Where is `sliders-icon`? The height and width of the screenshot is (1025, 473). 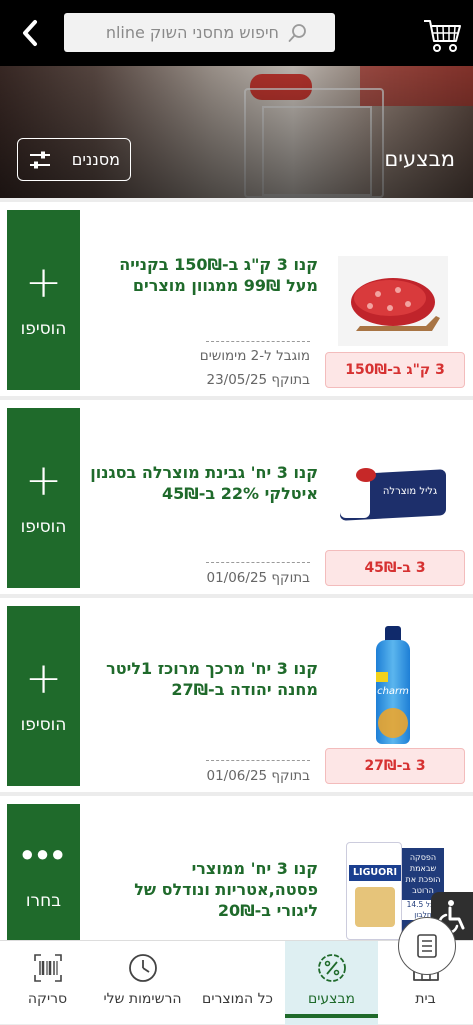 sliders-icon is located at coordinates (40, 159).